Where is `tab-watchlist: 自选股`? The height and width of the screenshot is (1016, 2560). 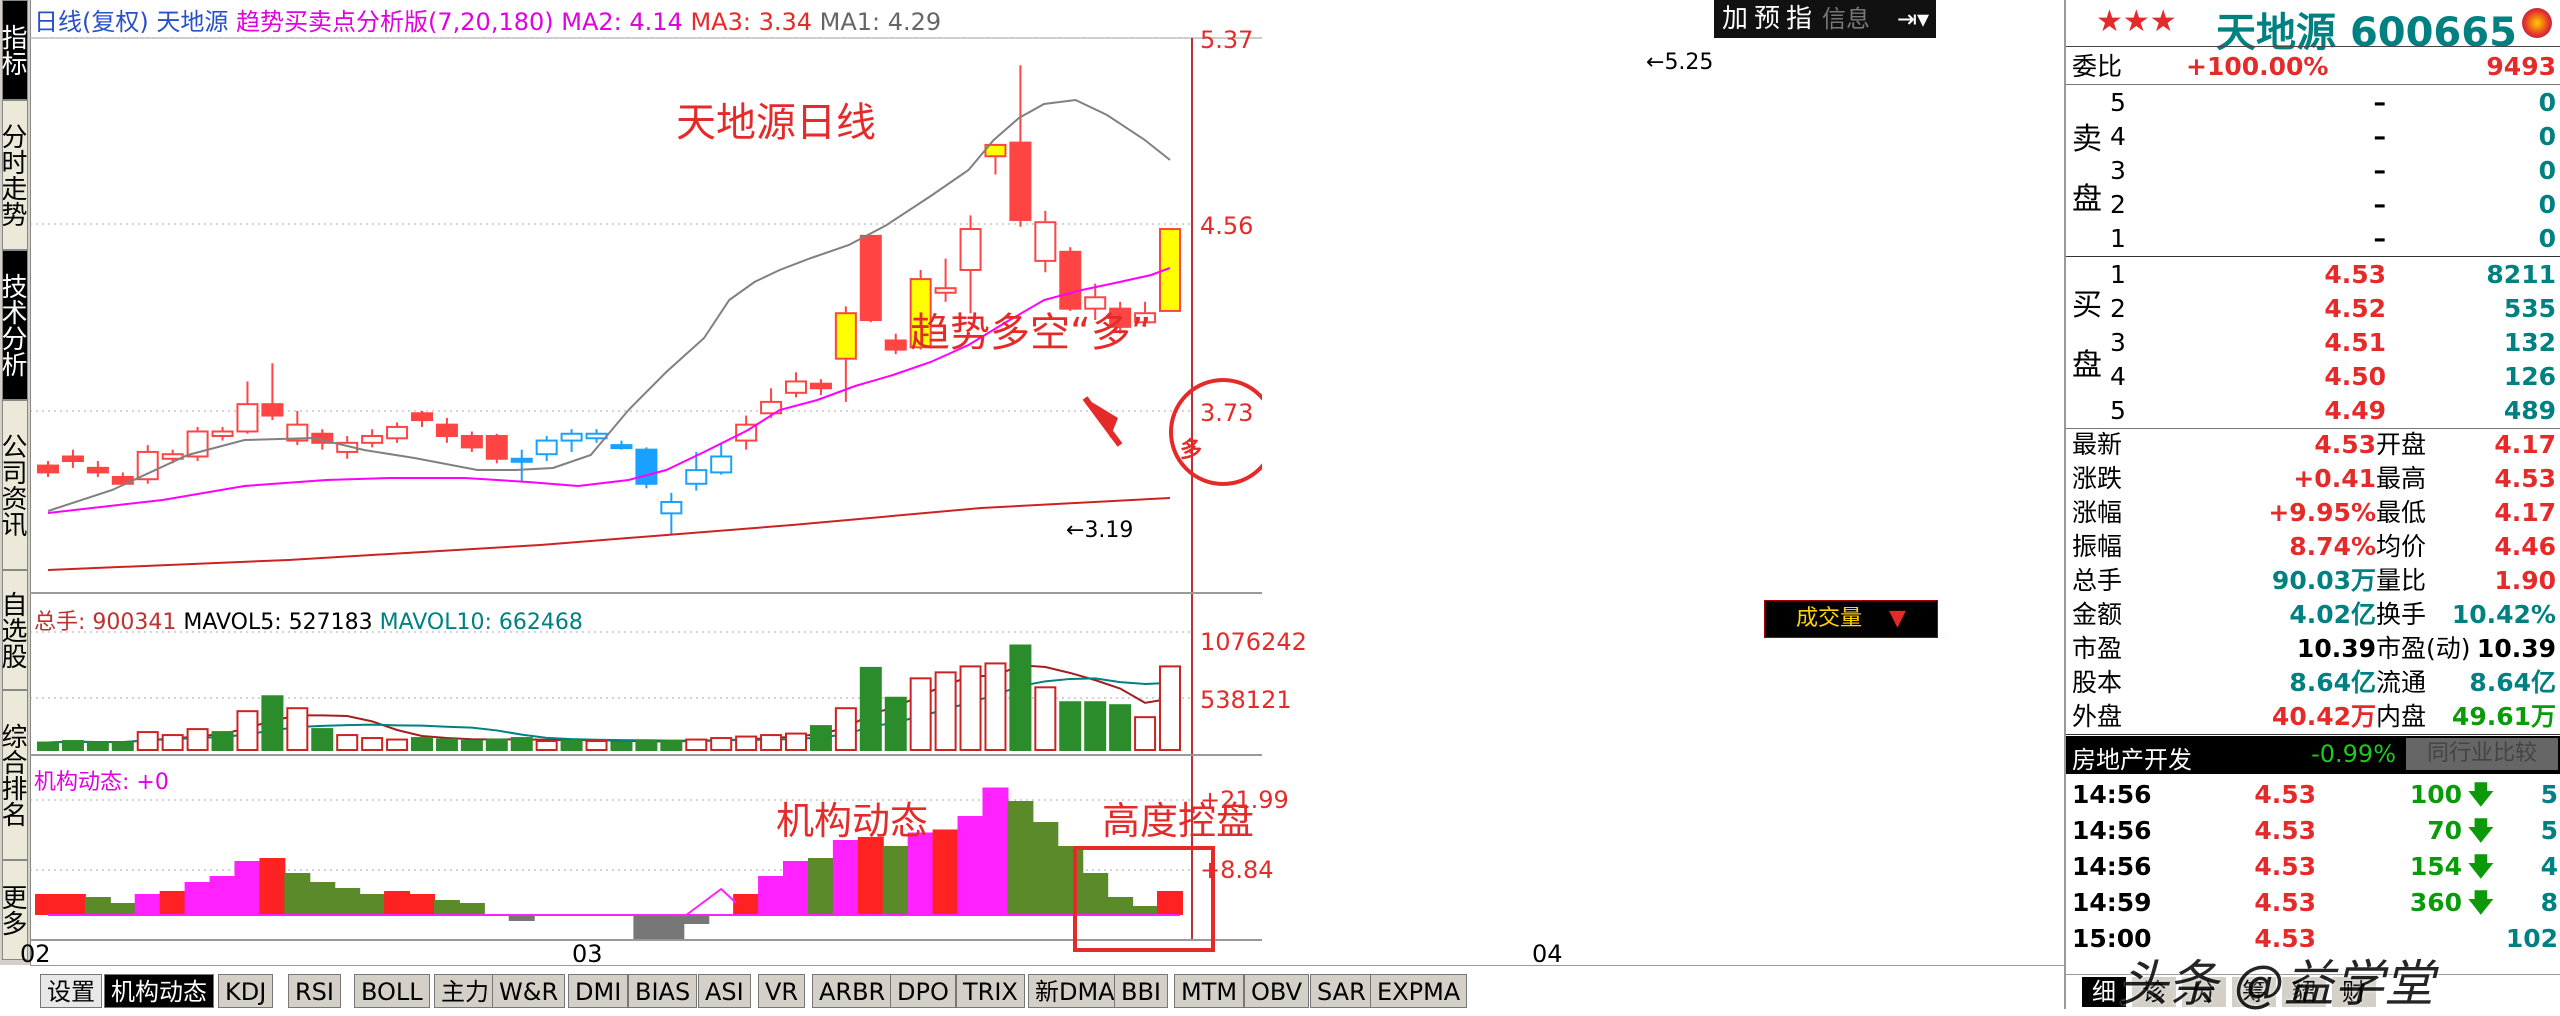
tab-watchlist: 自选股 is located at coordinates (14, 630).